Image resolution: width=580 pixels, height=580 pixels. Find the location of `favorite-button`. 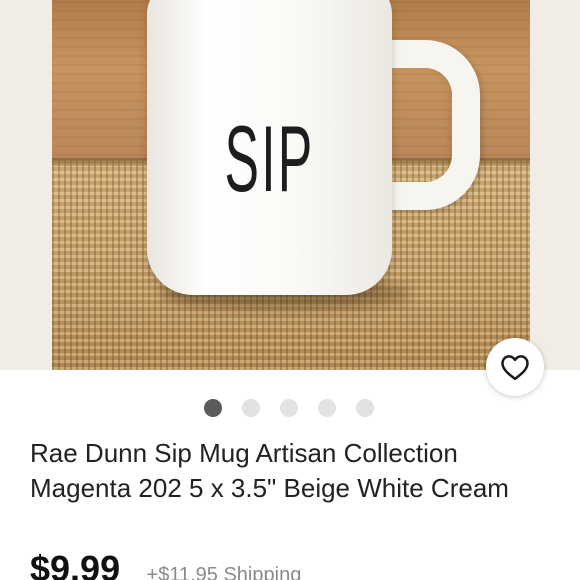

favorite-button is located at coordinates (515, 367).